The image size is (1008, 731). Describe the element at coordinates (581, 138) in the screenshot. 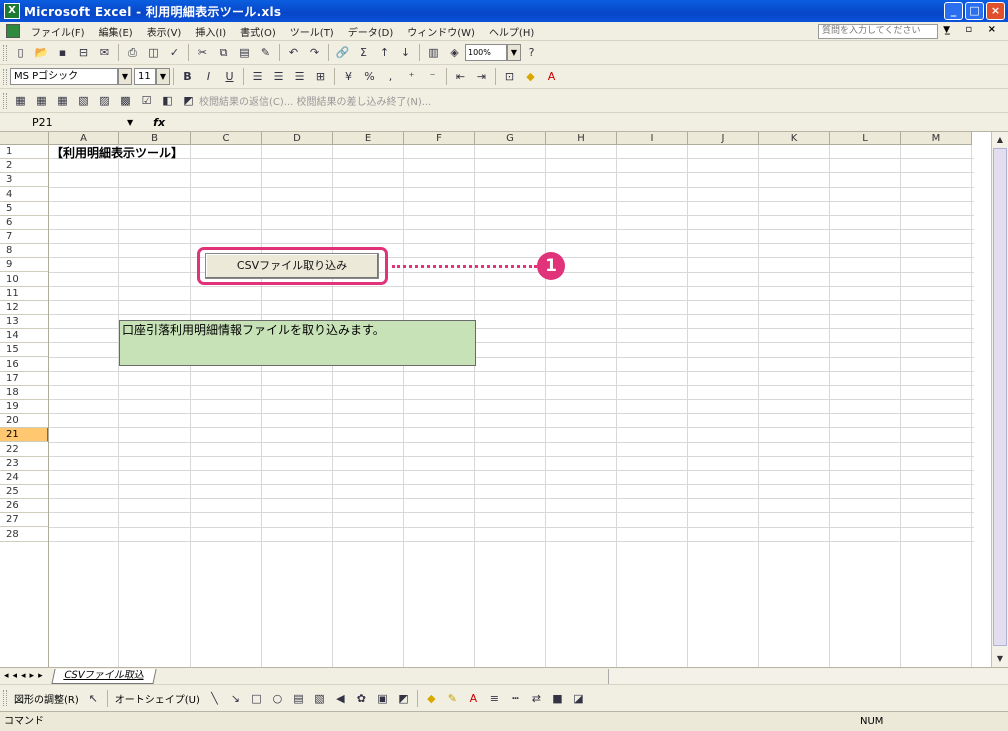

I see `column-header-h: H` at that location.